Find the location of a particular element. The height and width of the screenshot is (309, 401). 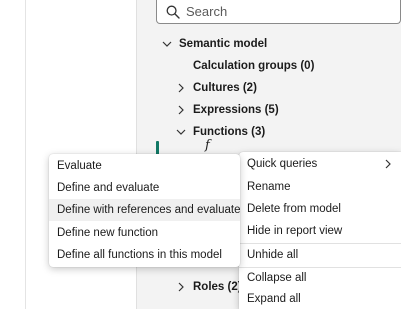

menu-item-label: Define new function is located at coordinates (108, 233).